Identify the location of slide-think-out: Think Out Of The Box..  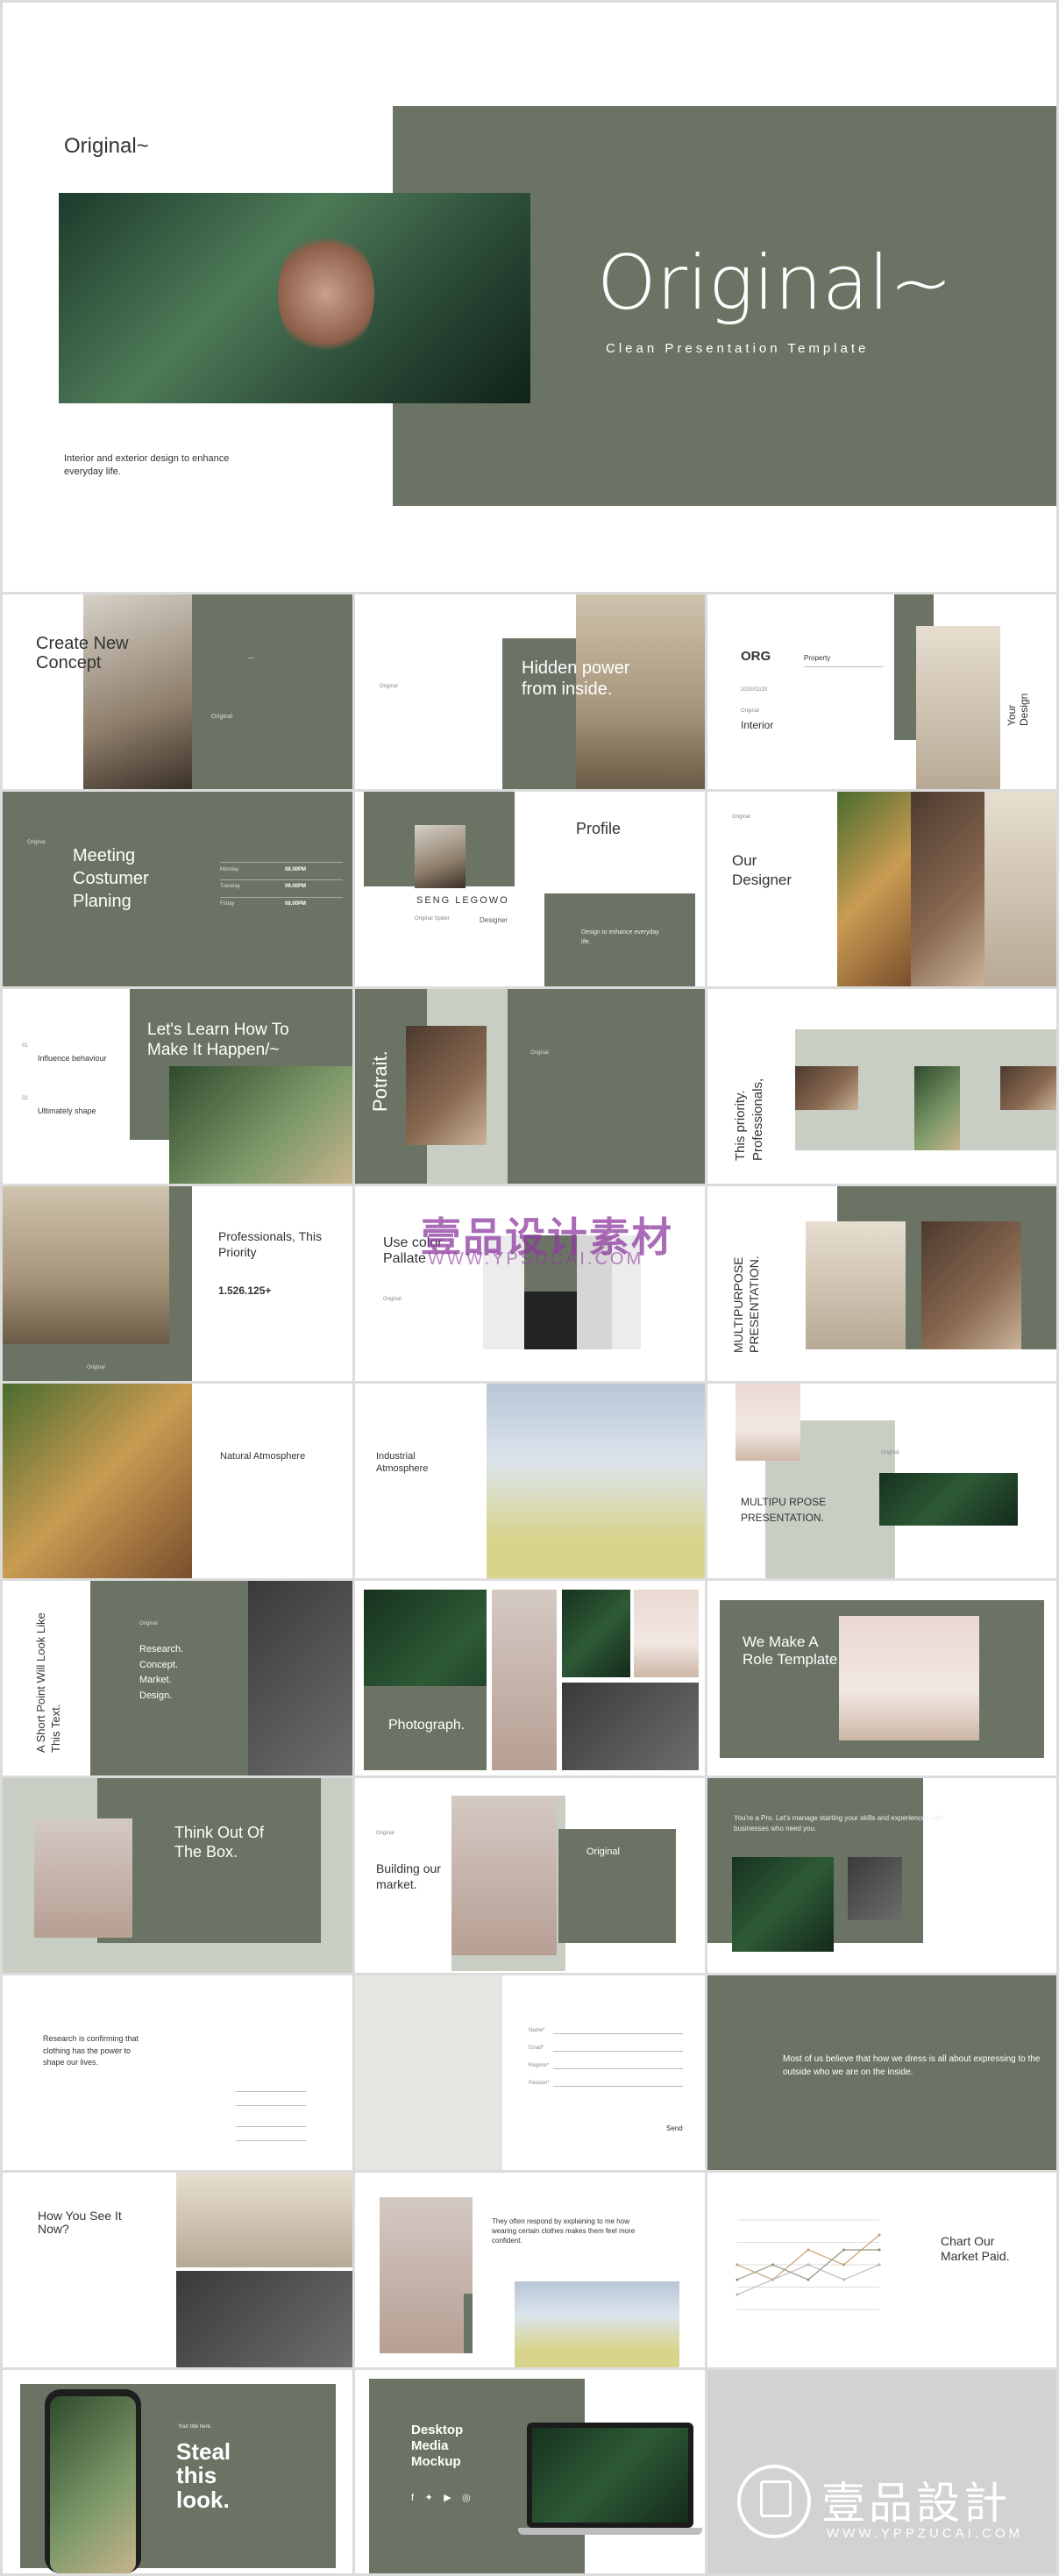
(177, 1875).